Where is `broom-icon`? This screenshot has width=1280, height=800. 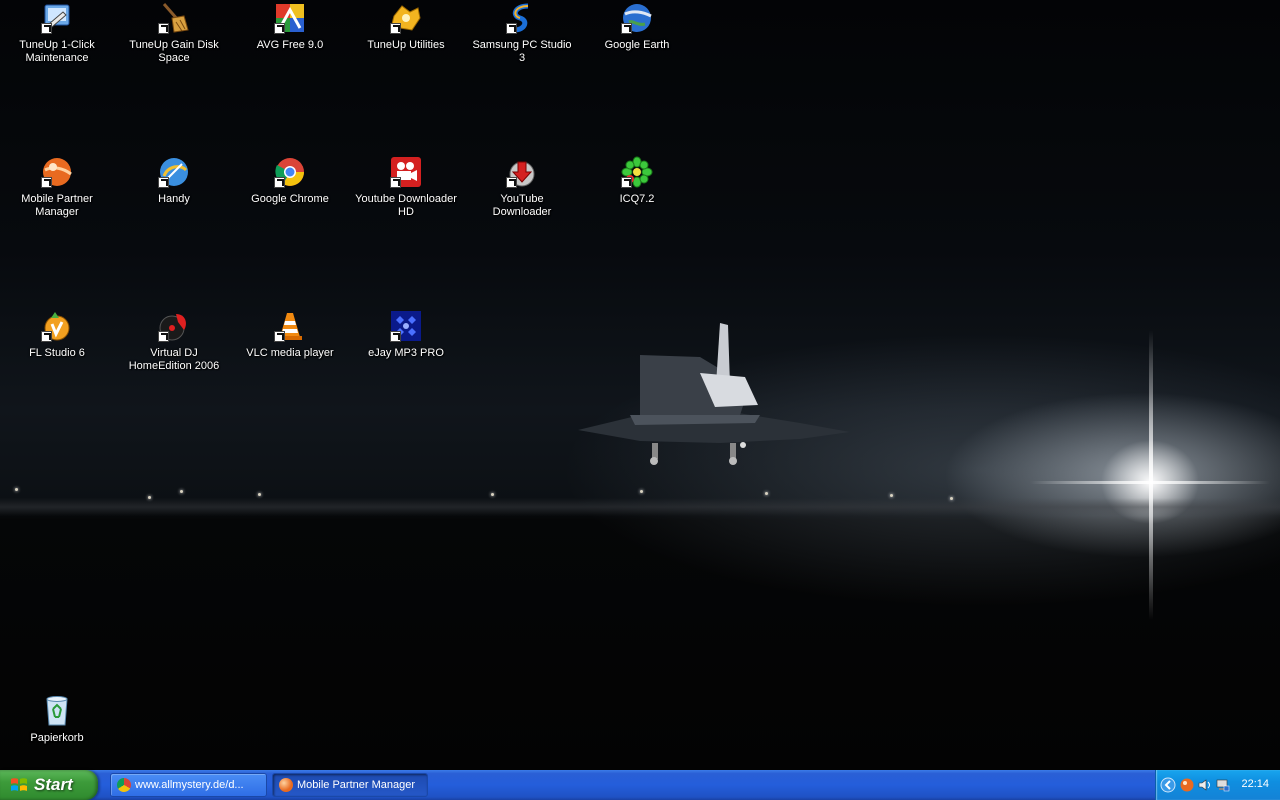
broom-icon is located at coordinates (174, 18).